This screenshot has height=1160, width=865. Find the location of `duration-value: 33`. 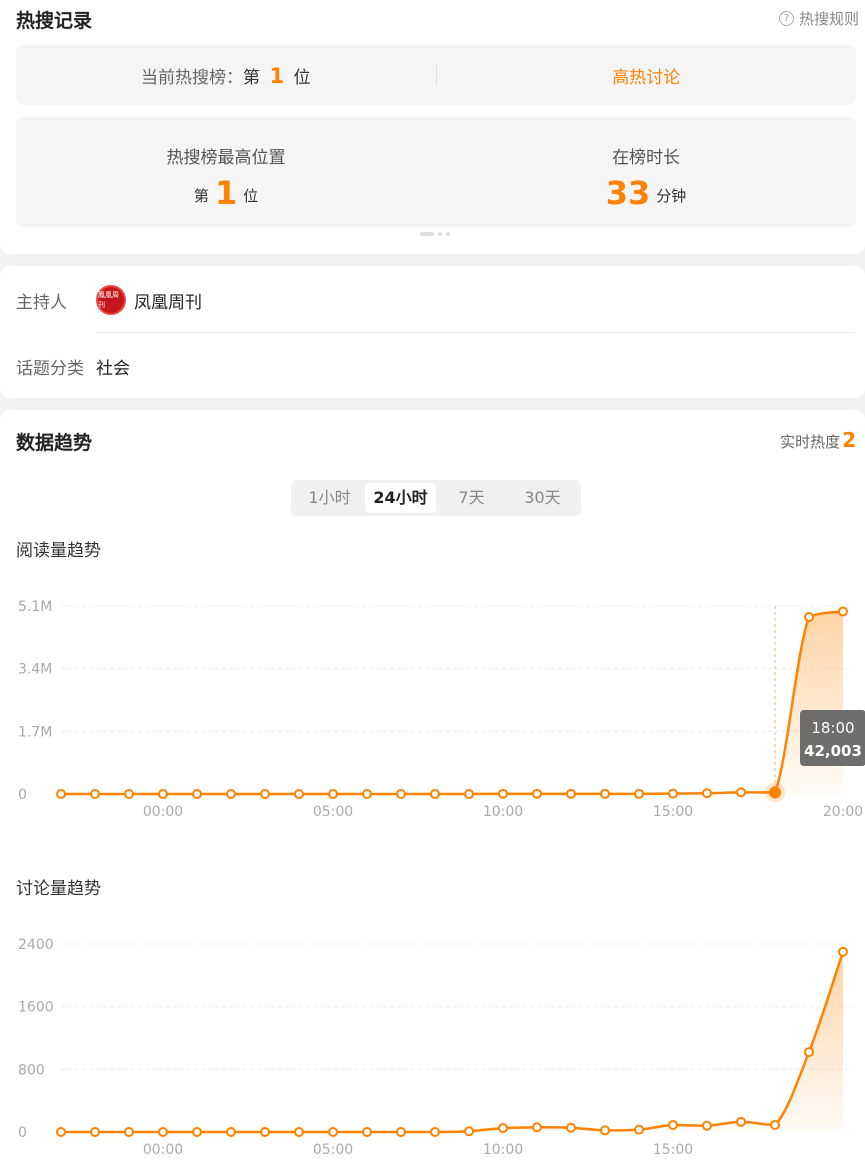

duration-value: 33 is located at coordinates (628, 193).